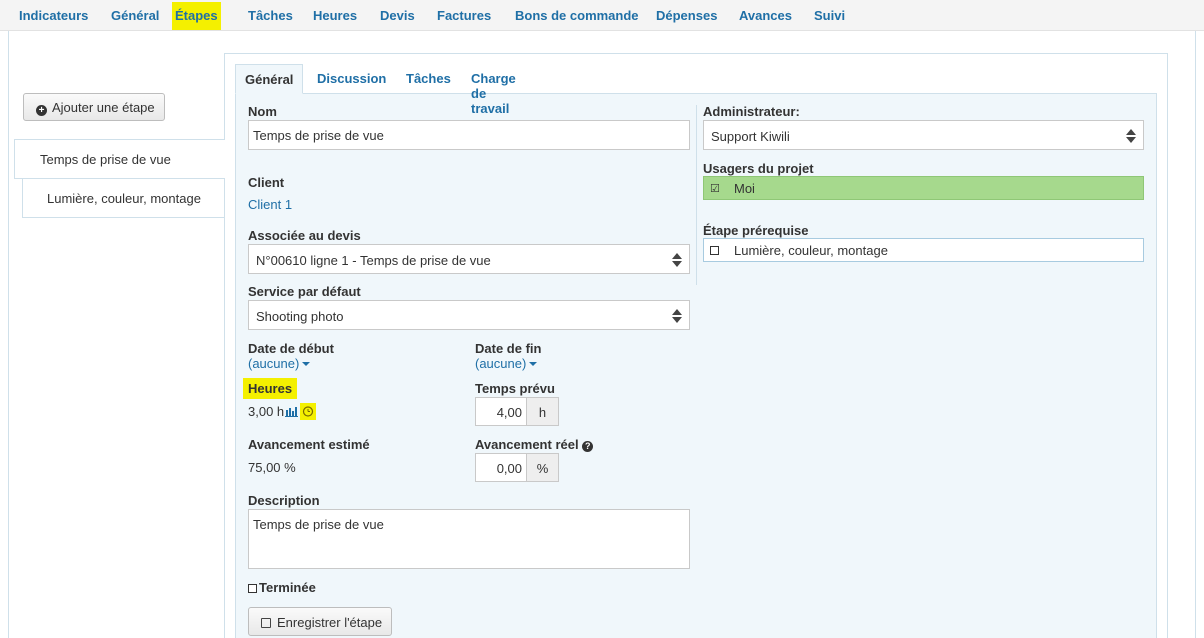  What do you see at coordinates (508, 348) in the screenshot?
I see `date-fin-label: Date de fin` at bounding box center [508, 348].